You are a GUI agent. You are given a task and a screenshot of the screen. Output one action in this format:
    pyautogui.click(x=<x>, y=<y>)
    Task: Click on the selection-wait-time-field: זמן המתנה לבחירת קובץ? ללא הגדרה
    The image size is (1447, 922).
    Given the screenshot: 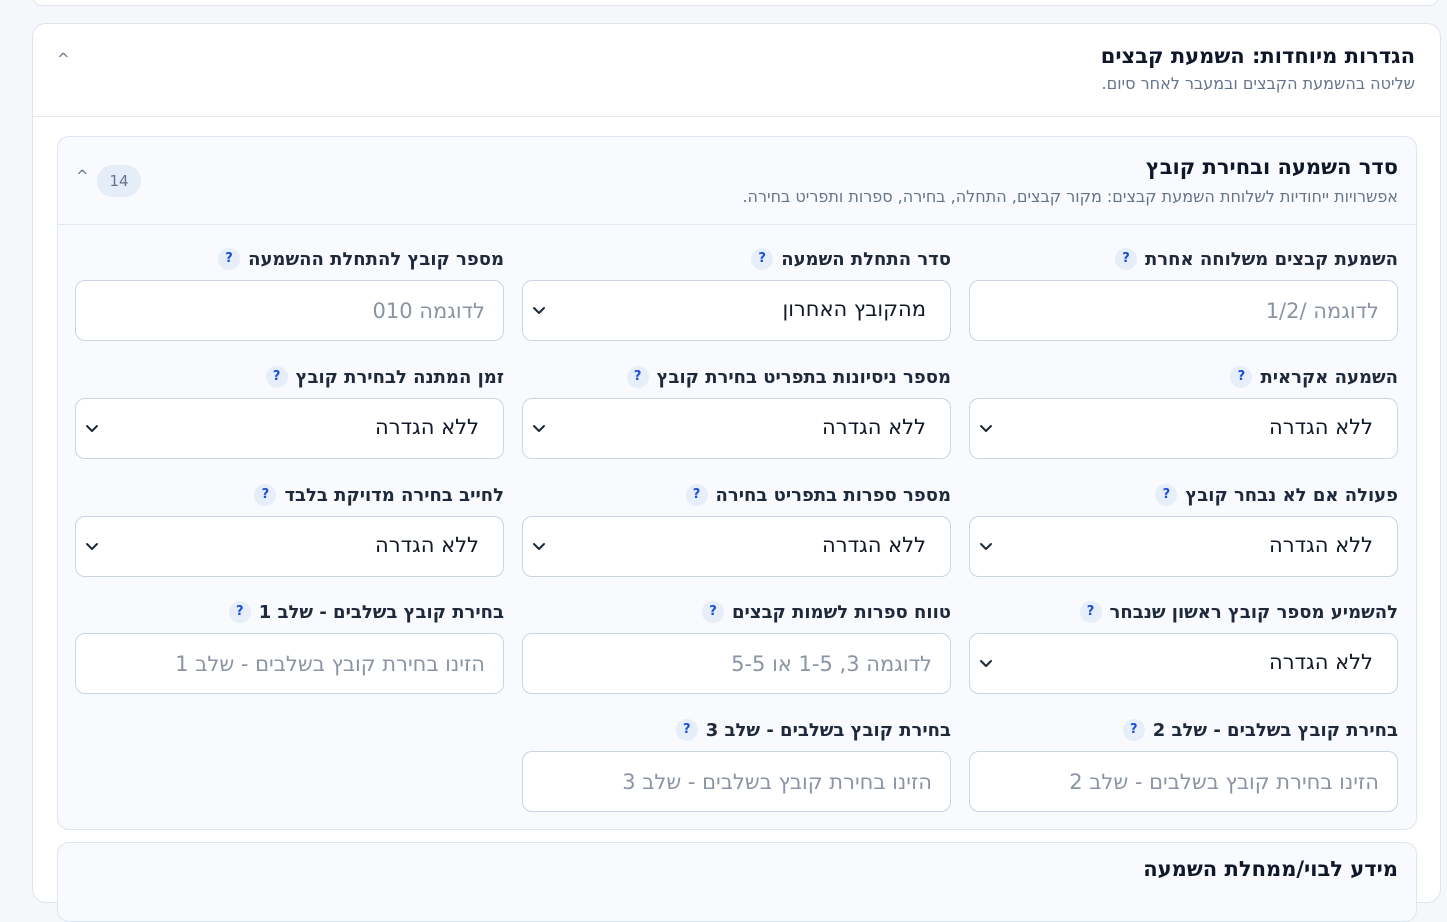 What is the action you would take?
    pyautogui.click(x=289, y=414)
    